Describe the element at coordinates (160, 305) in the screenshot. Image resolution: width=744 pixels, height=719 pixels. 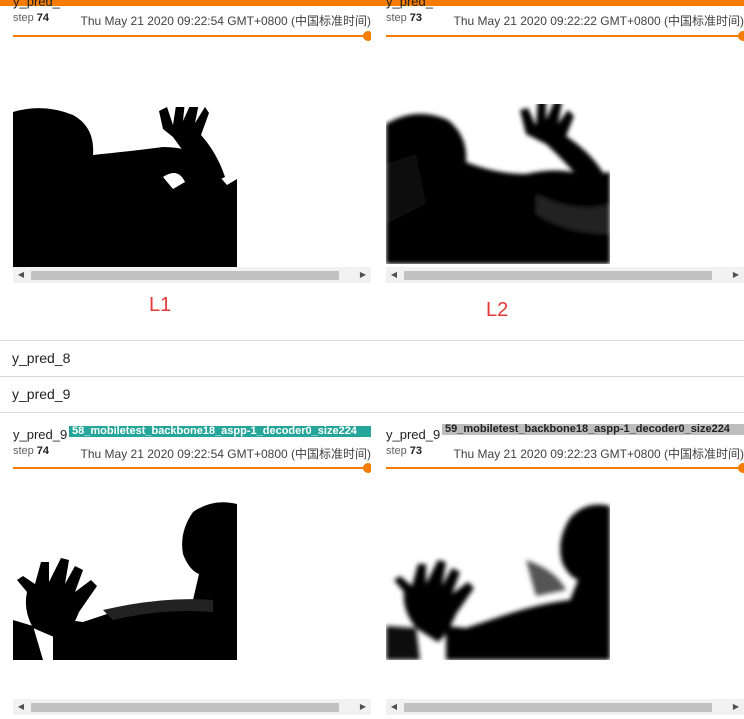
I see `annotation-l1: L1` at that location.